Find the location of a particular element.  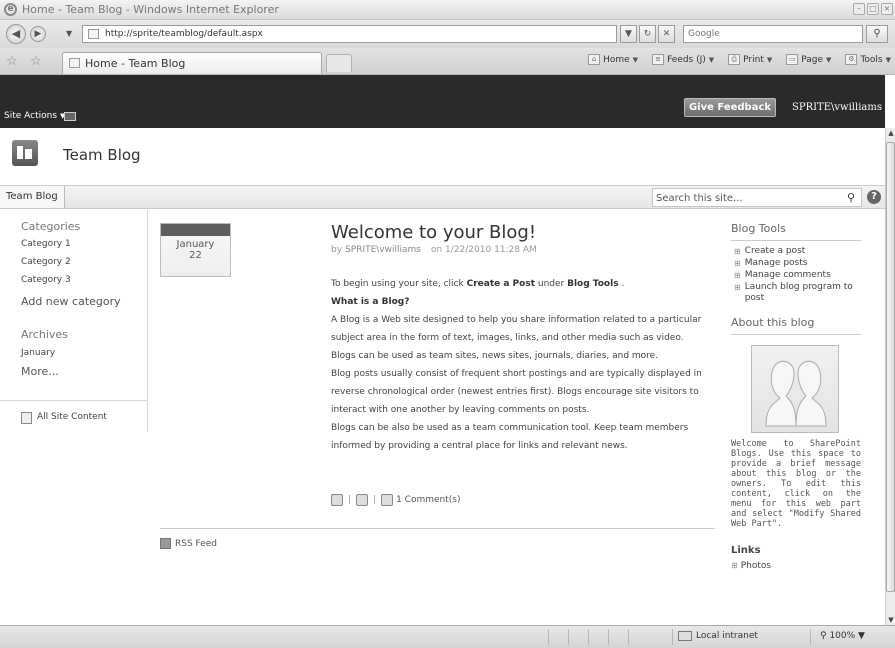

manage-comments-link: ⊞ Manage comments is located at coordinates (796, 275).